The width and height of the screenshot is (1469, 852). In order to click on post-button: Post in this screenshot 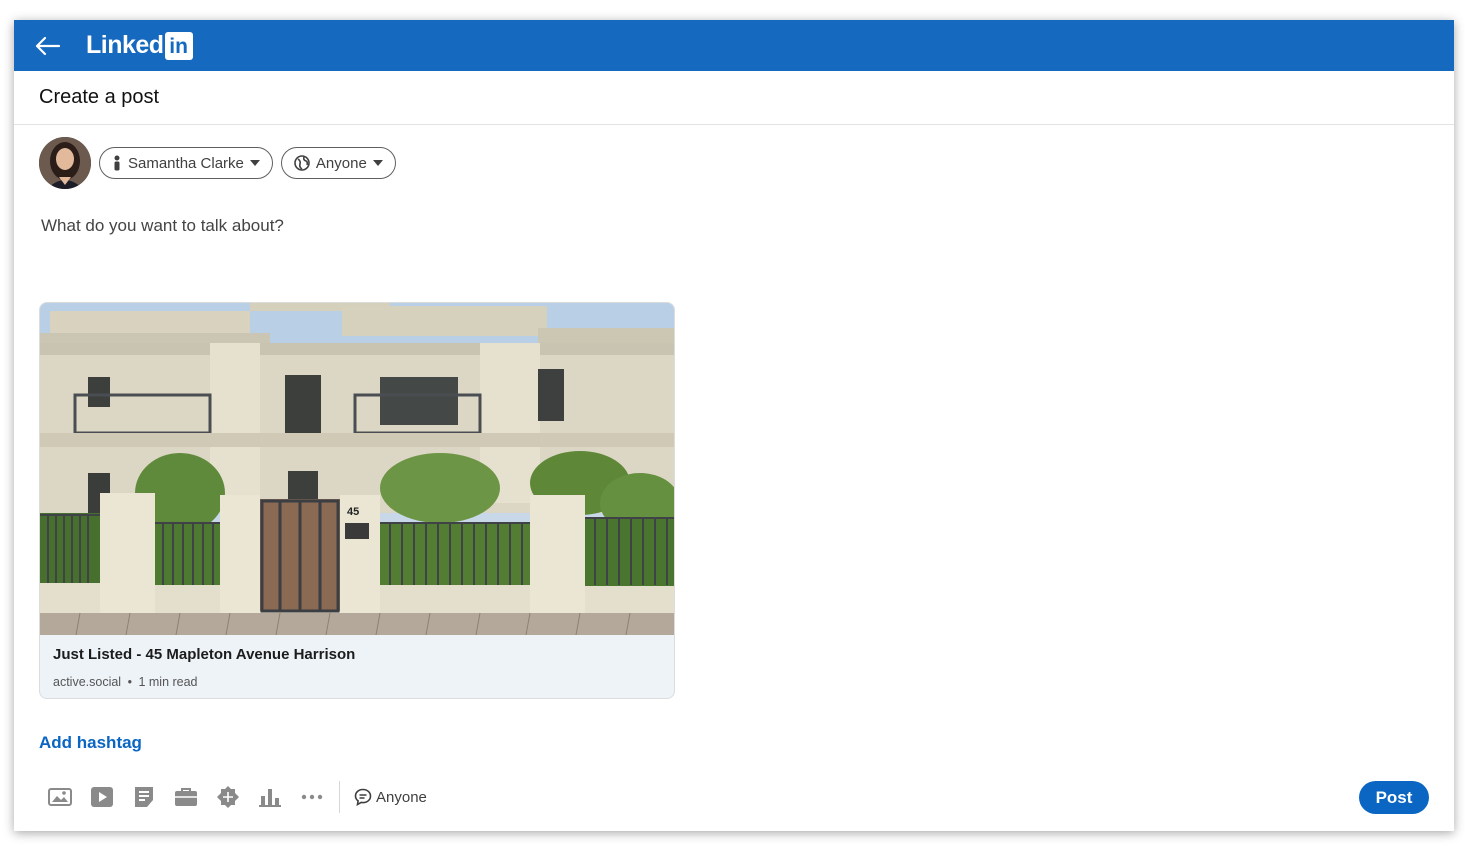, I will do `click(1394, 797)`.